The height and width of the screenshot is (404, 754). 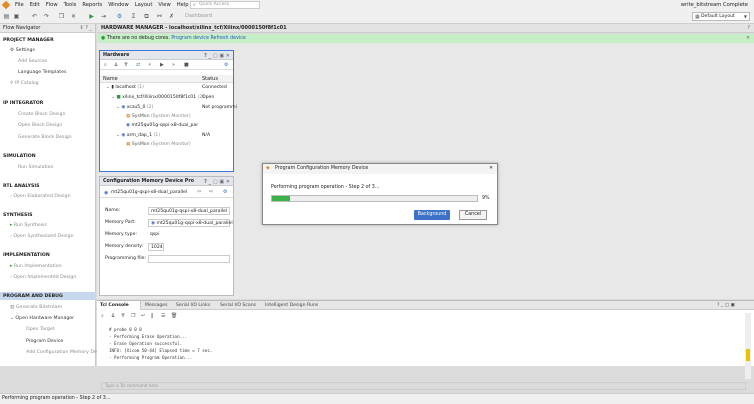 What do you see at coordinates (28, 40) in the screenshot?
I see `section-project-manager: PROJECT MANAGER` at bounding box center [28, 40].